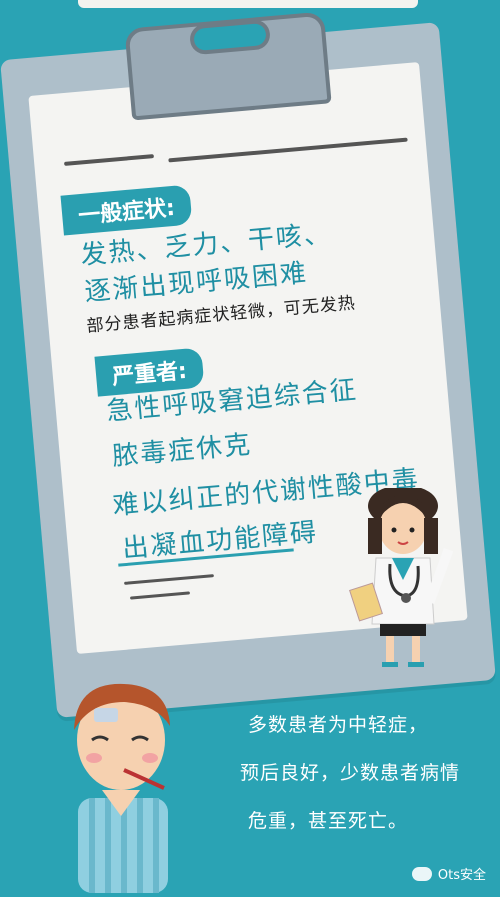  What do you see at coordinates (328, 821) in the screenshot?
I see `footer-line: 危重，甚至死亡。` at bounding box center [328, 821].